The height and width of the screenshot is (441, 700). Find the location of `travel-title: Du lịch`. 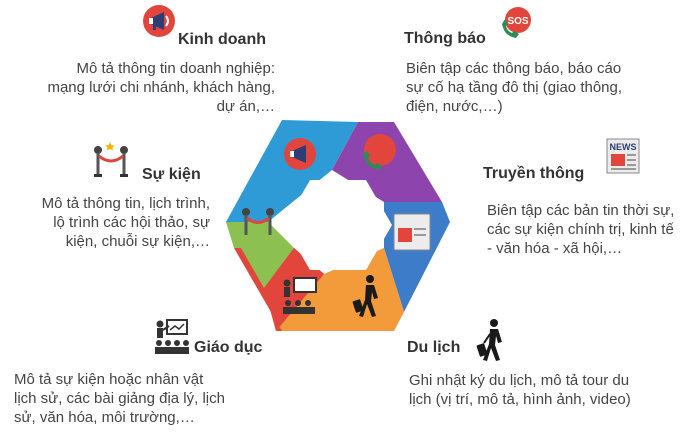

travel-title: Du lịch is located at coordinates (434, 347).